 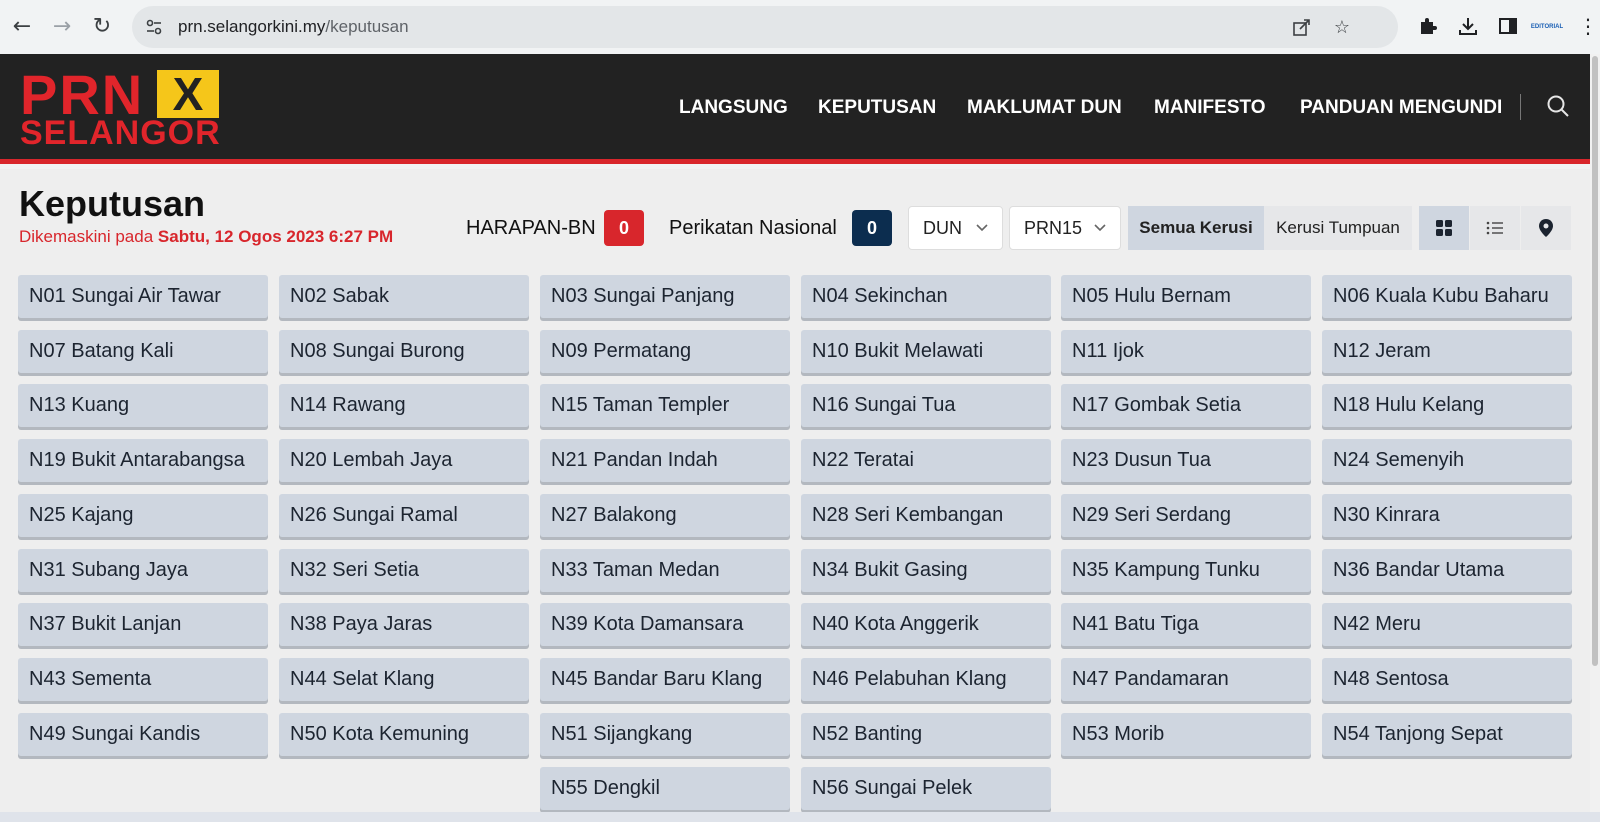 I want to click on nav-keputusan: KEPUTUSAN, so click(x=877, y=108).